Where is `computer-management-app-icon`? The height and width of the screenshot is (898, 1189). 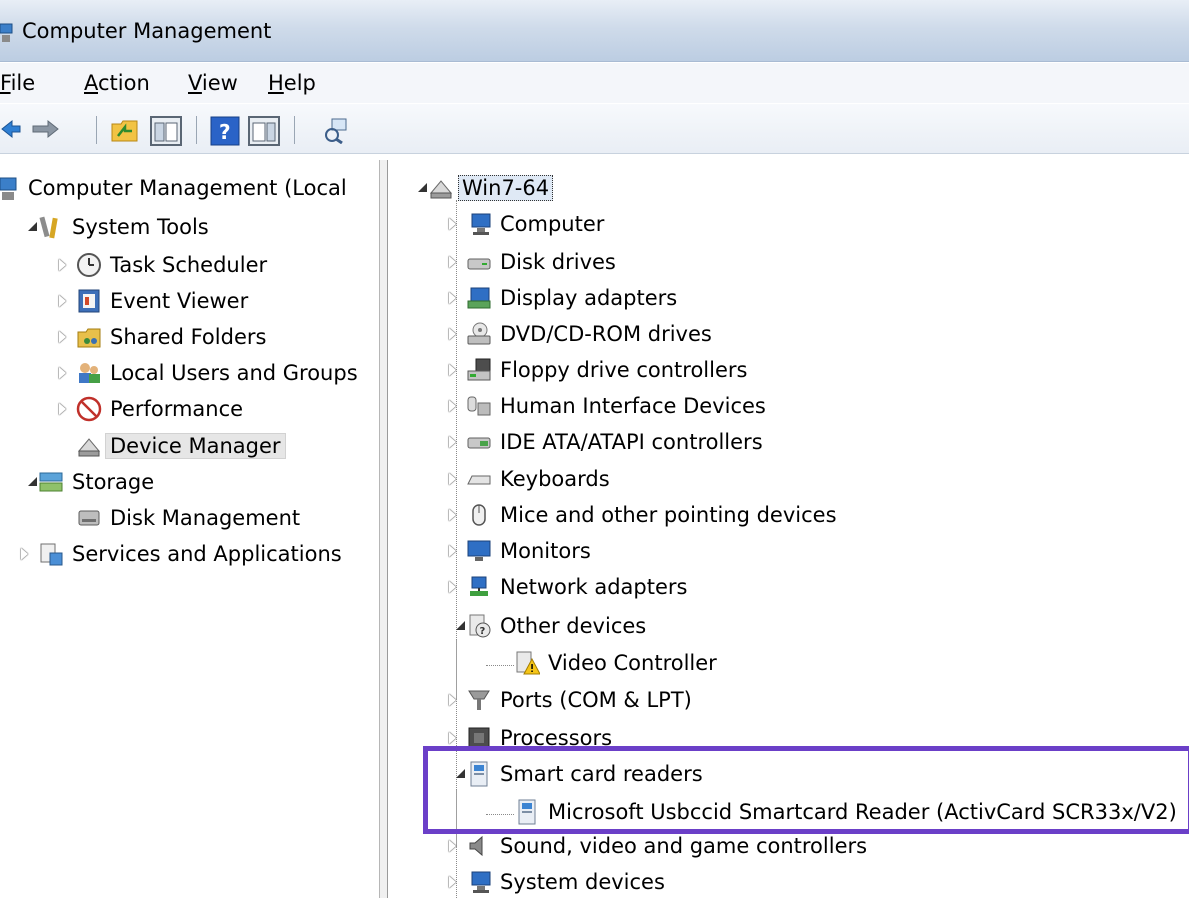
computer-management-app-icon is located at coordinates (6, 32).